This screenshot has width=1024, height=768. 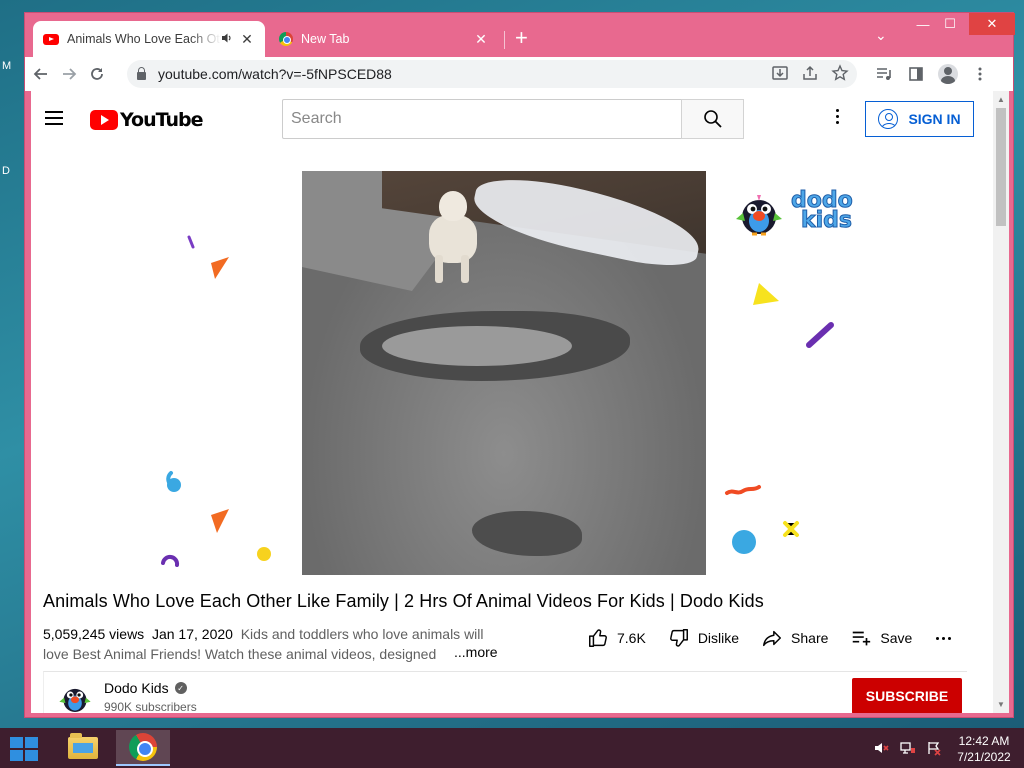 I want to click on dislike-label: Dislike, so click(x=718, y=638).